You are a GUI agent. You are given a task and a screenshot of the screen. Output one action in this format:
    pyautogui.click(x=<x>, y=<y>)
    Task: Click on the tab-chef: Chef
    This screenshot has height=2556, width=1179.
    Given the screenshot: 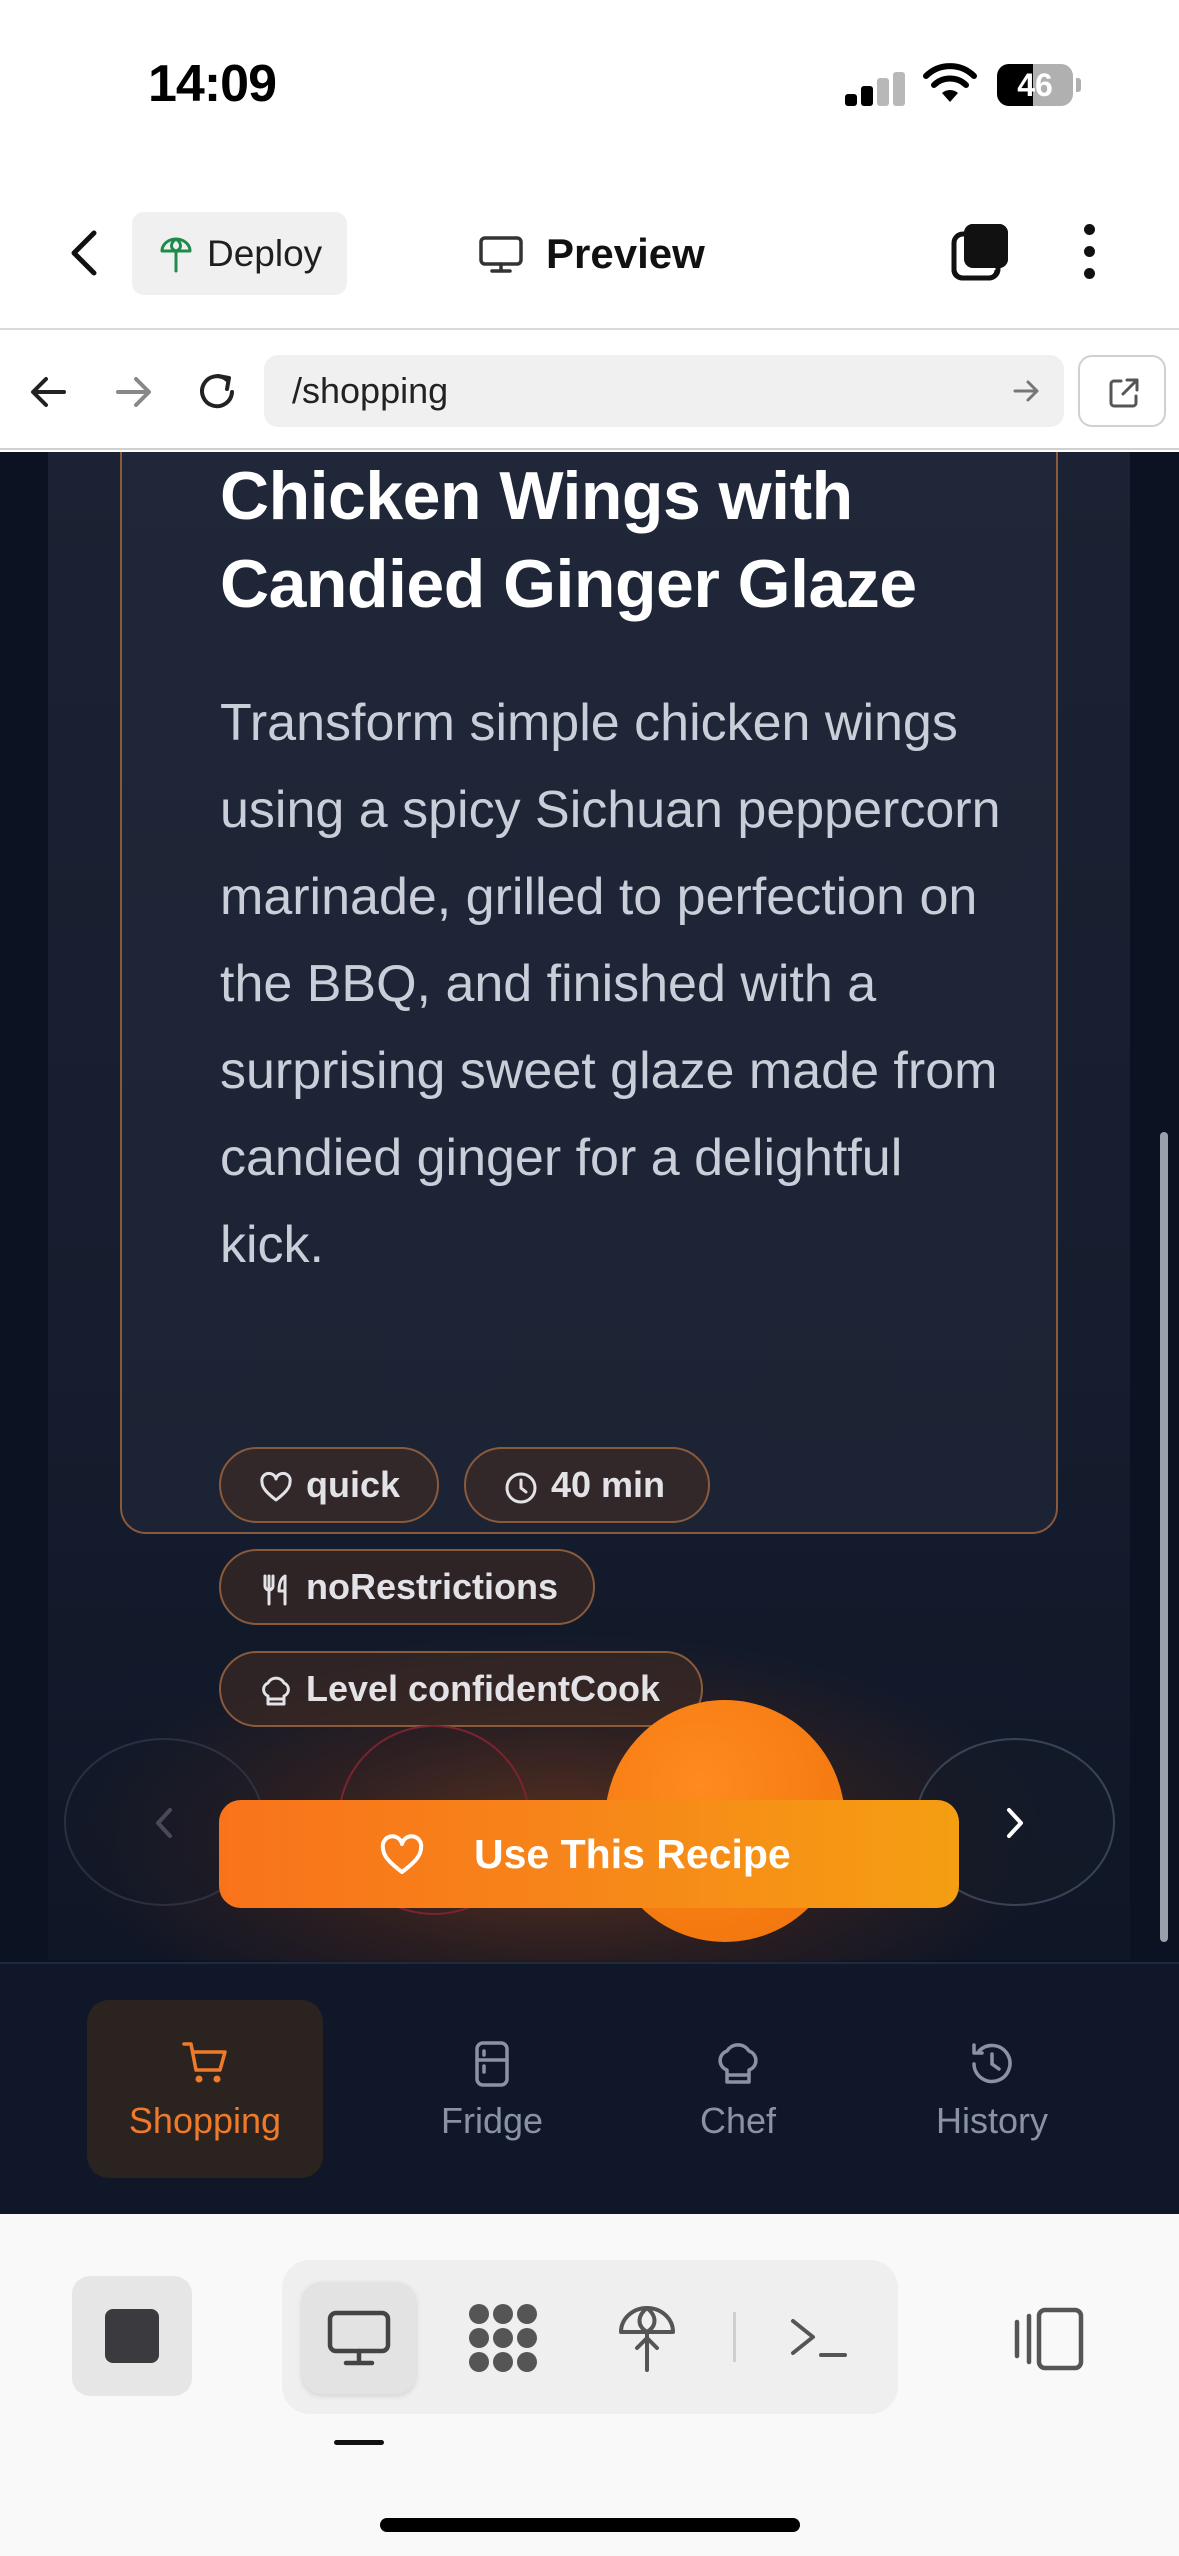 What is the action you would take?
    pyautogui.click(x=738, y=2089)
    